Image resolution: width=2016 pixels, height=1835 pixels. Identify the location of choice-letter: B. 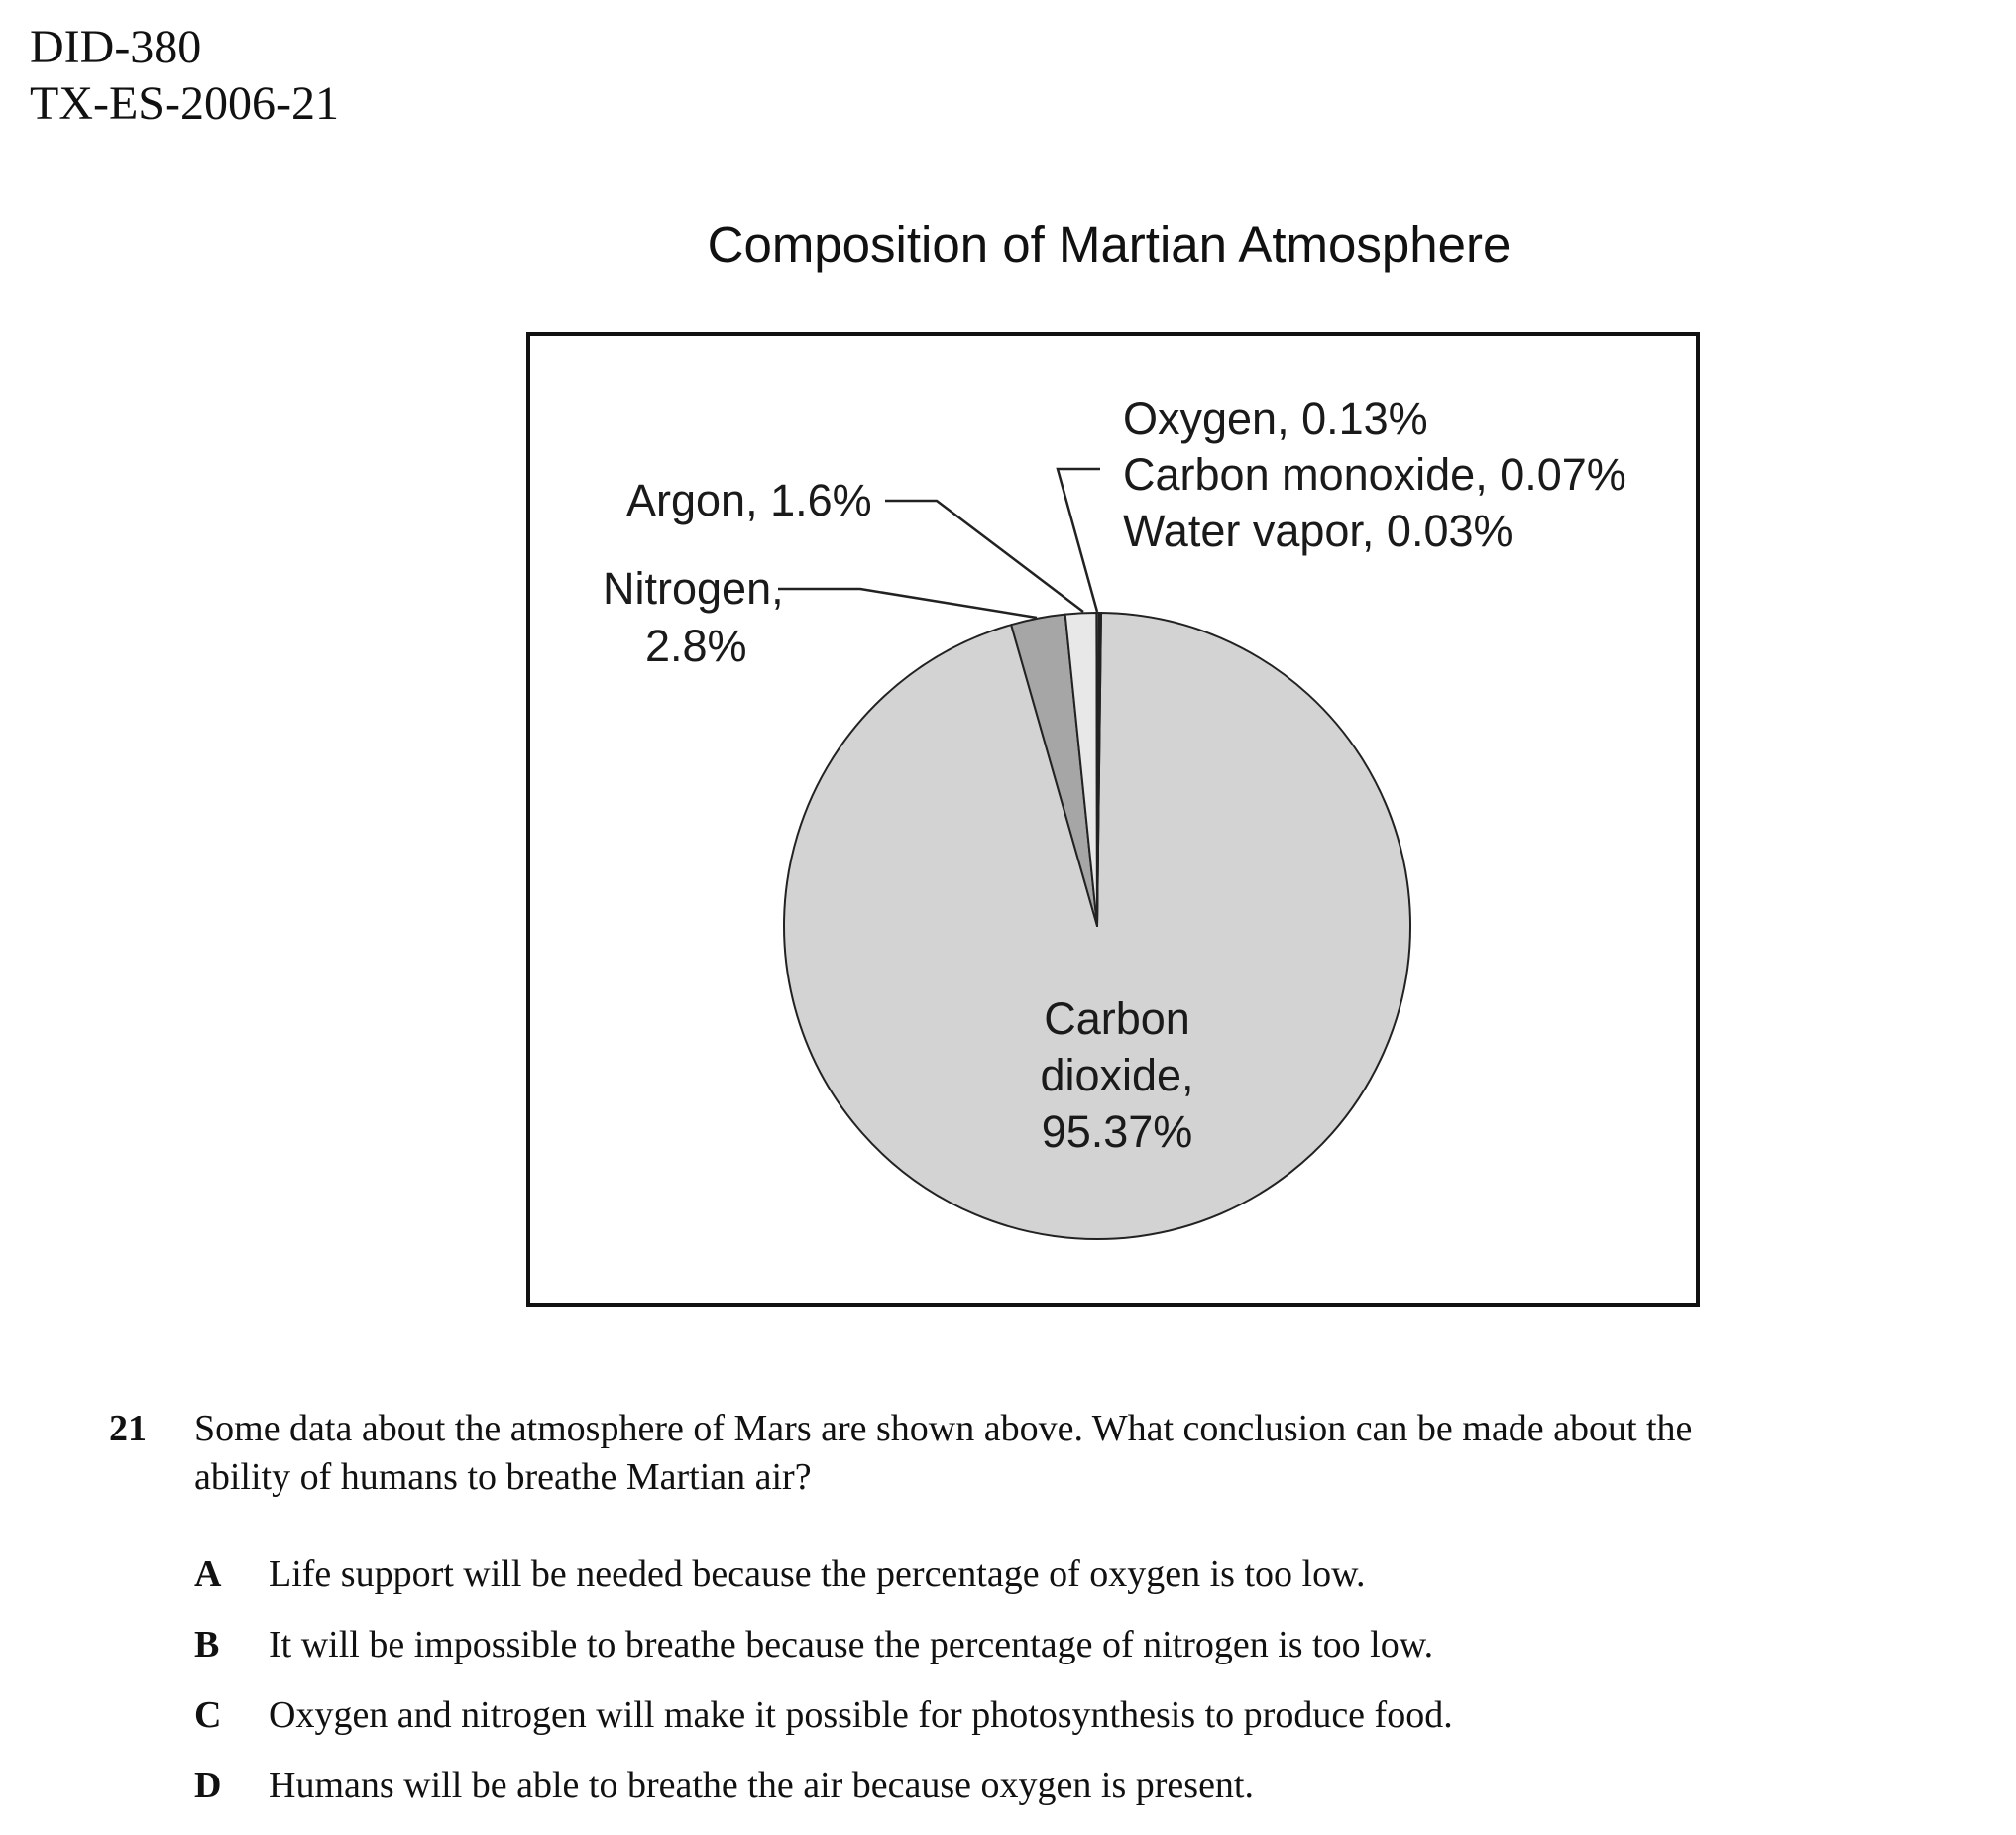
(207, 1644).